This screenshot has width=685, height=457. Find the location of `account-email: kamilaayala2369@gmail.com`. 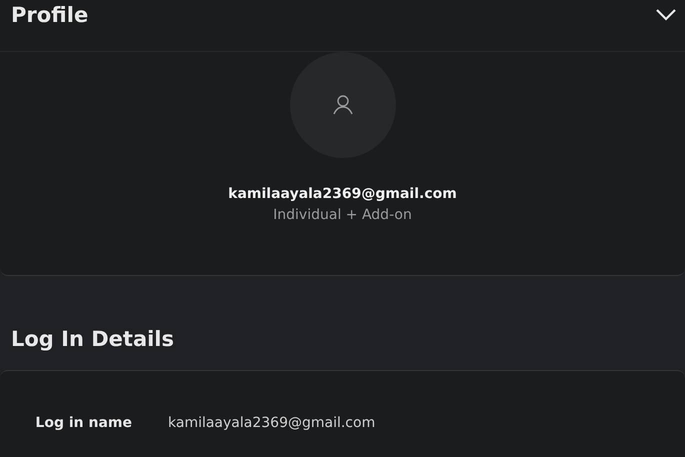

account-email: kamilaayala2369@gmail.com is located at coordinates (342, 194).